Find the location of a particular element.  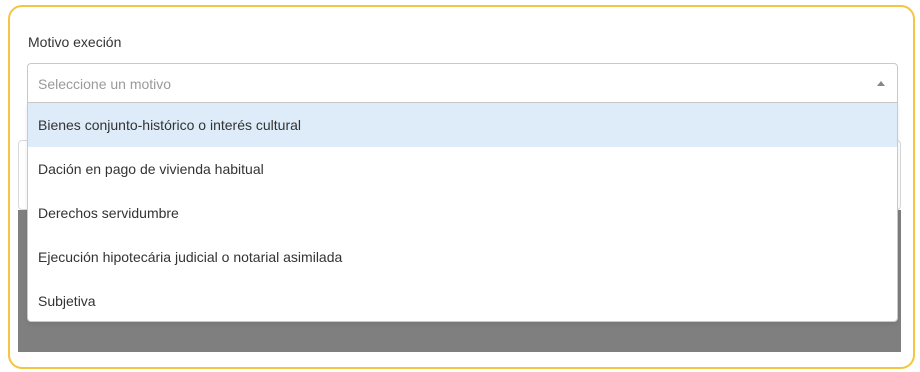

option-derechos-servidumbre: Derechos servidumbre is located at coordinates (462, 213).